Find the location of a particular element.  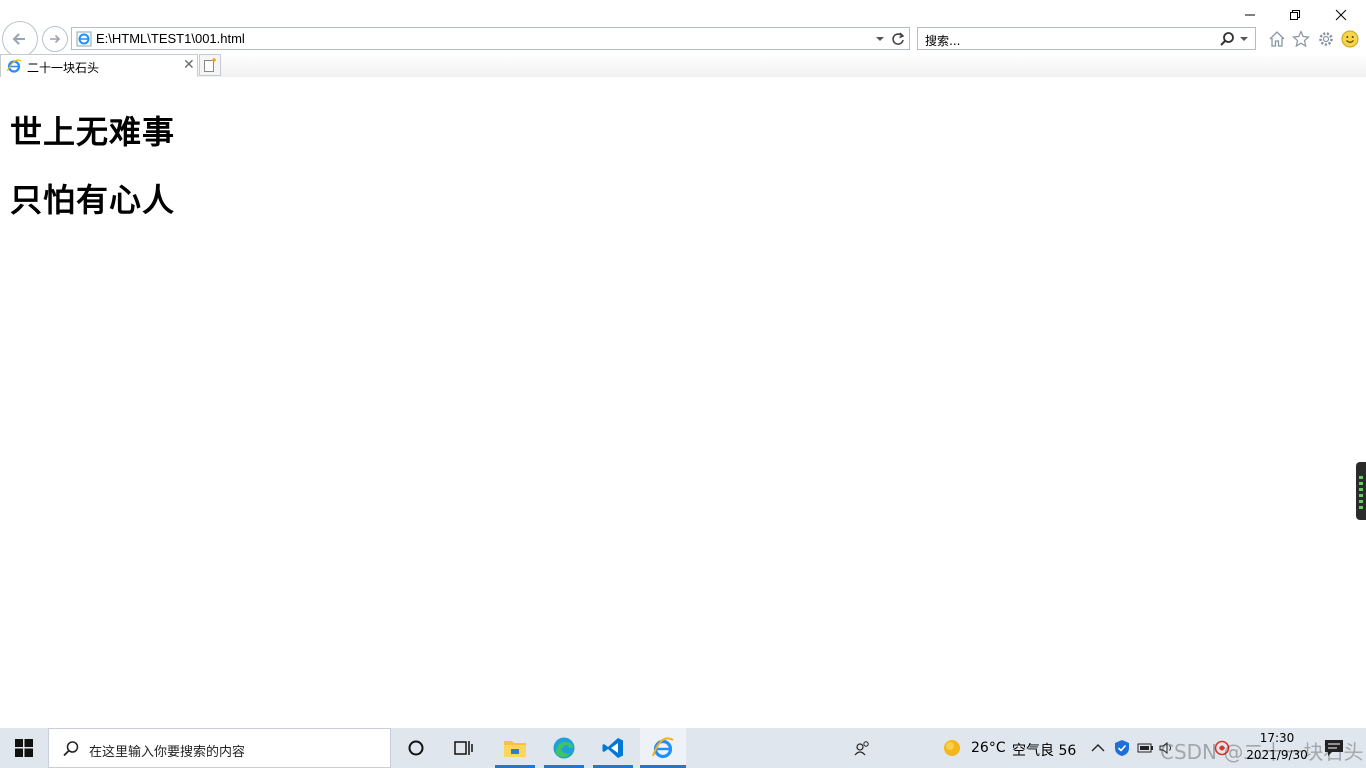

minimize-icon is located at coordinates (1250, 15).